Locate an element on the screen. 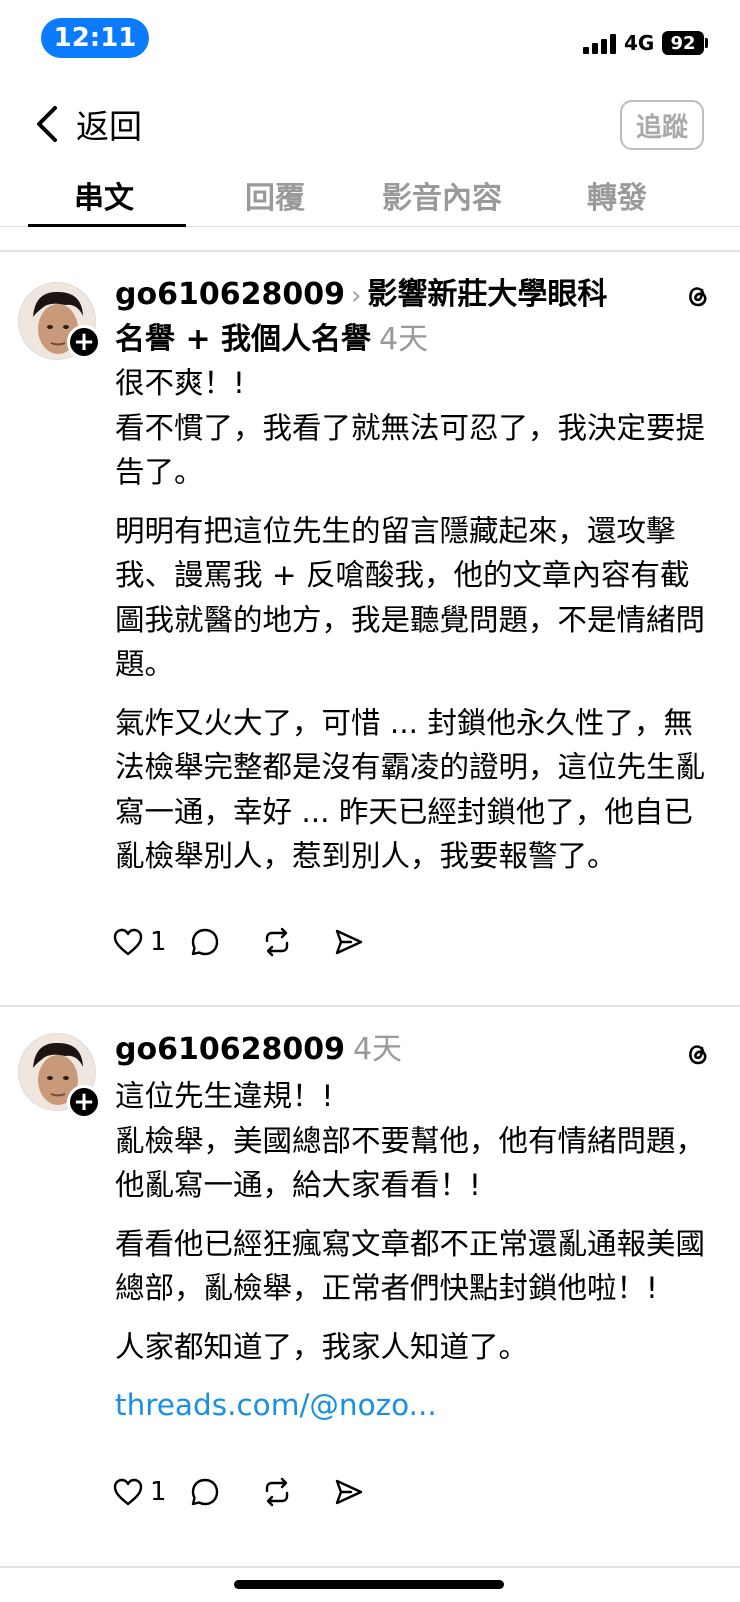 The height and width of the screenshot is (1602, 740). active-tab-indicator is located at coordinates (107, 225).